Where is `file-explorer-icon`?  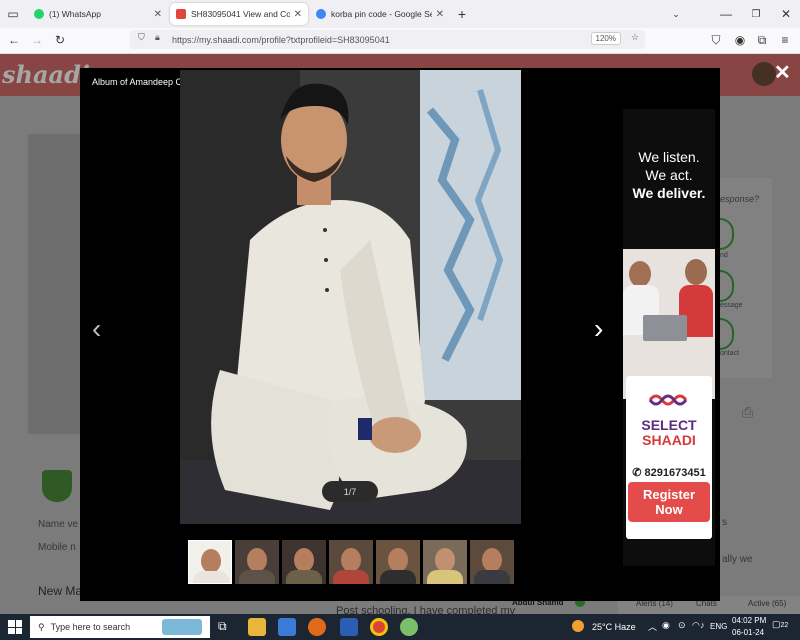
file-explorer-icon is located at coordinates (257, 627).